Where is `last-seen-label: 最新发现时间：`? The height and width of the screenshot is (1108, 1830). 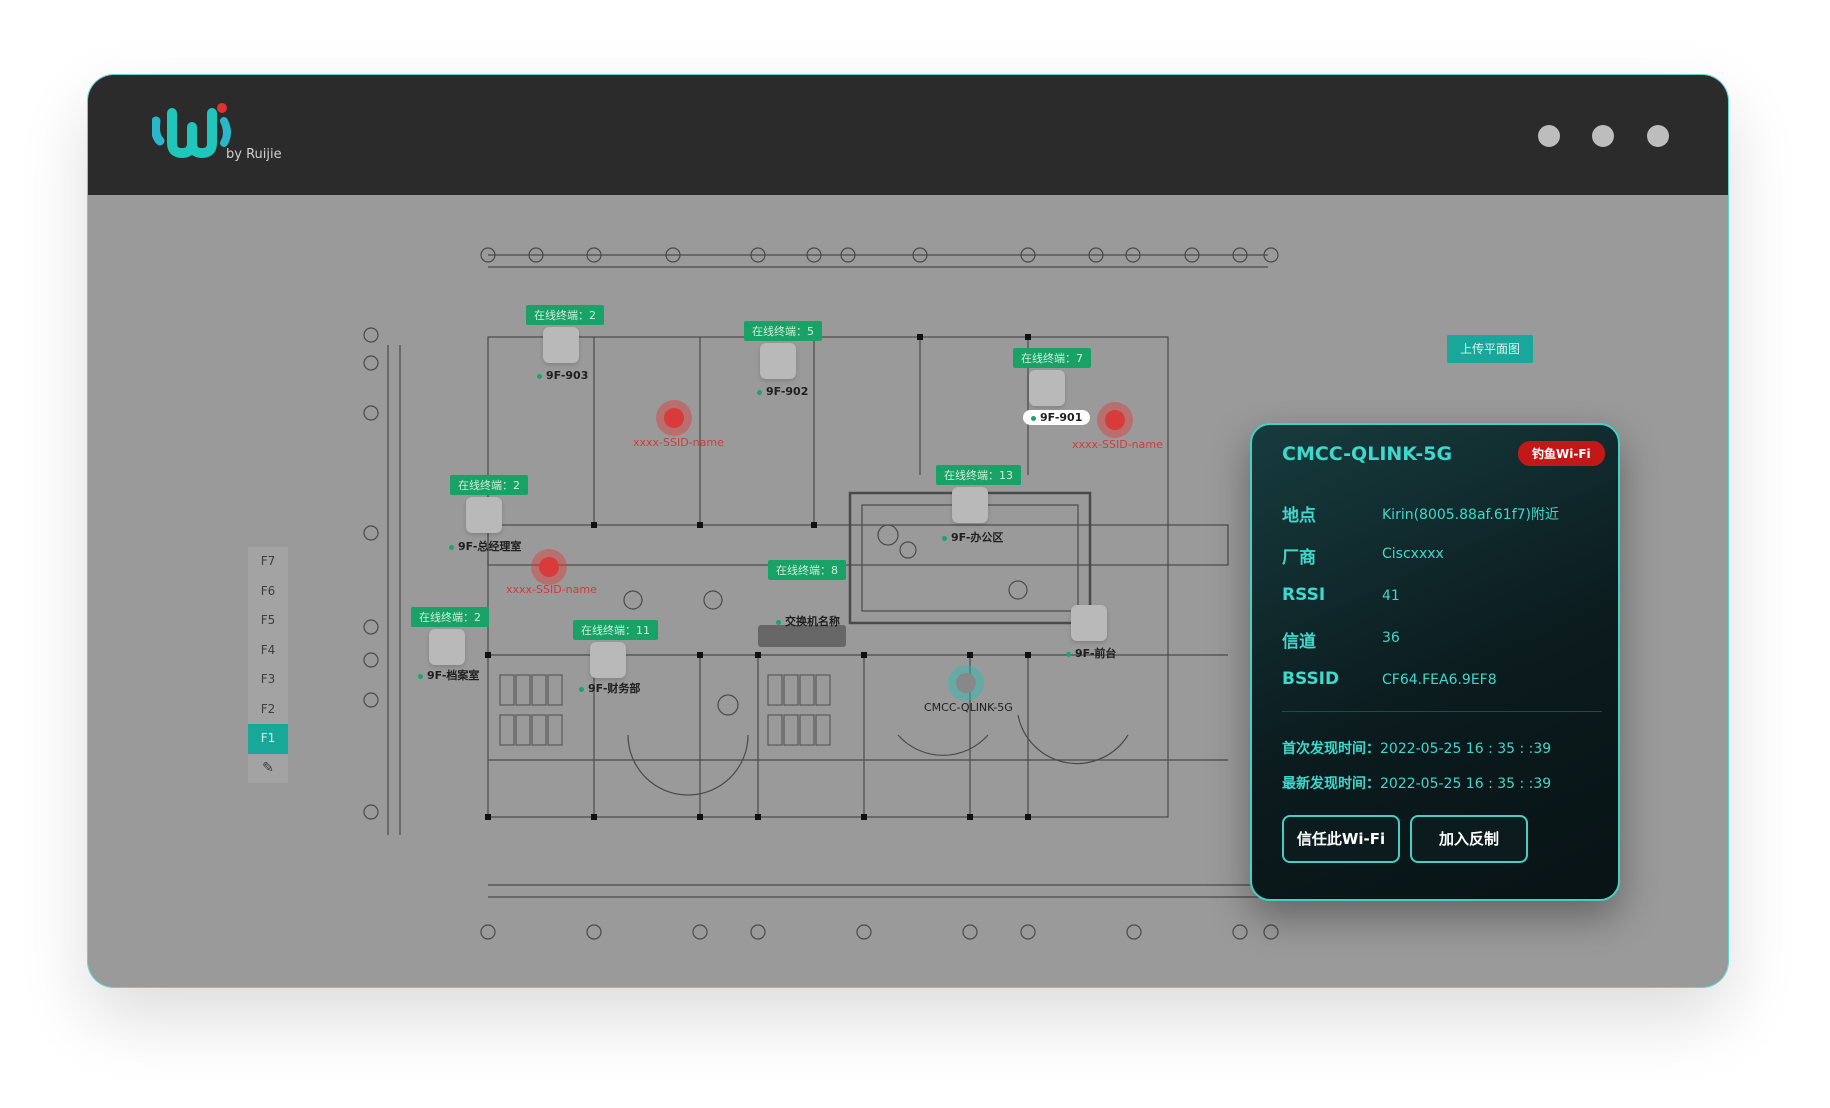
last-seen-label: 最新发现时间： is located at coordinates (1331, 784).